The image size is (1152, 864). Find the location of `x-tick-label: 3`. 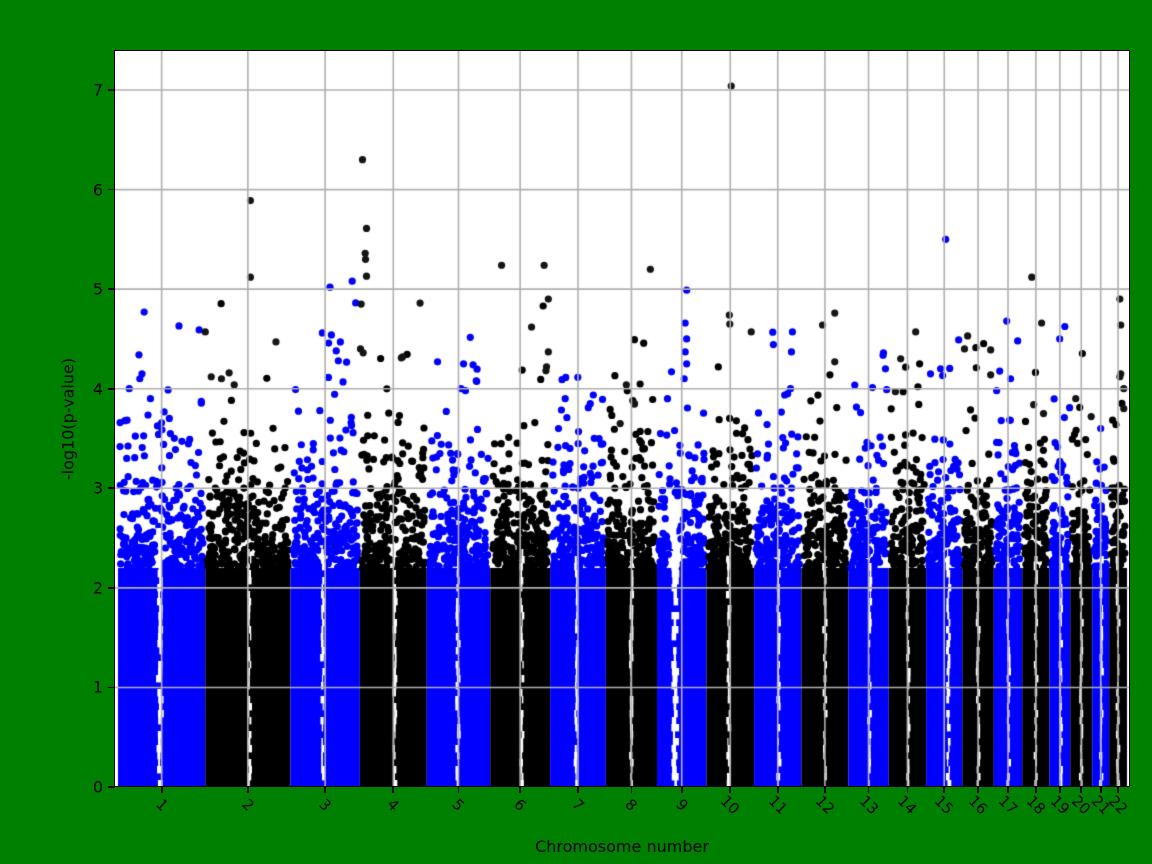

x-tick-label: 3 is located at coordinates (325, 805).